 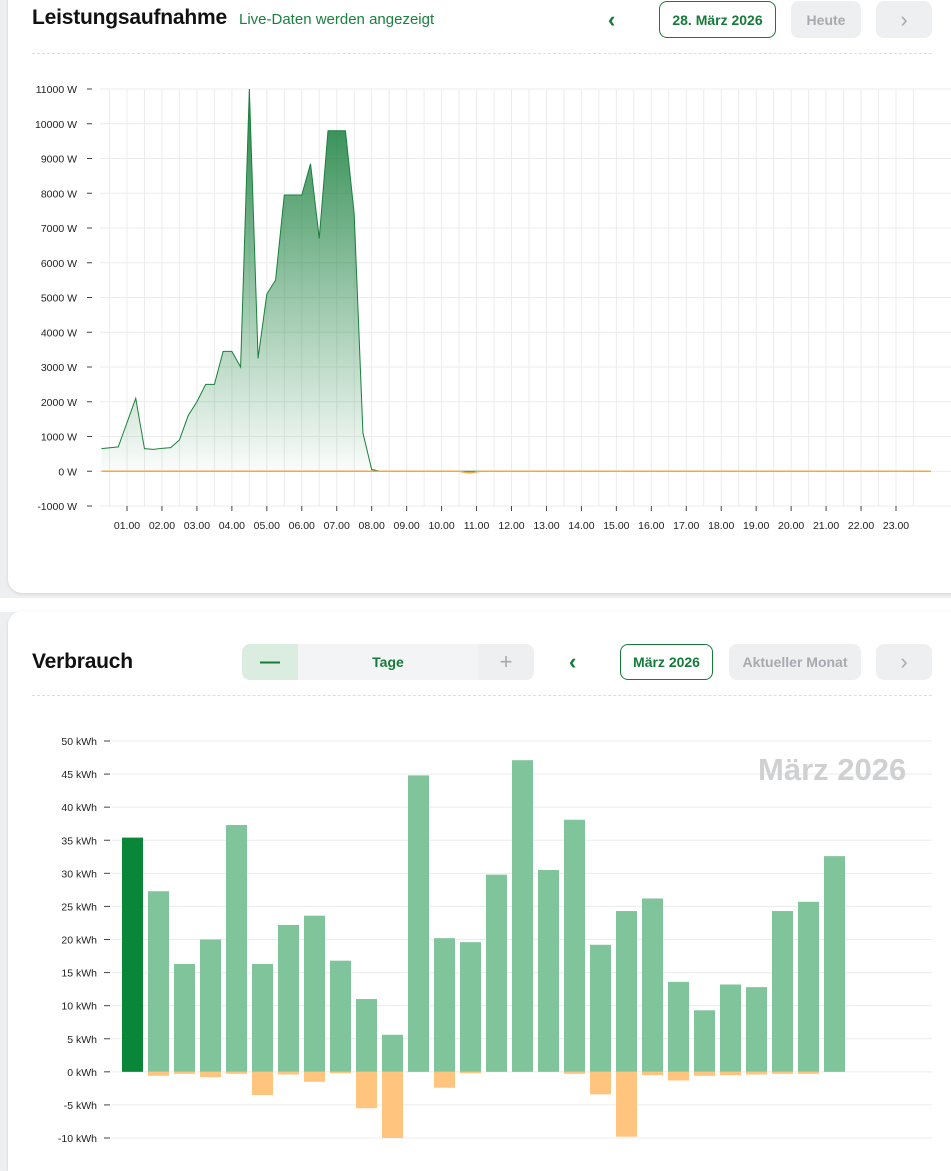 What do you see at coordinates (59, 194) in the screenshot?
I see `y-tick-label: 8000 W` at bounding box center [59, 194].